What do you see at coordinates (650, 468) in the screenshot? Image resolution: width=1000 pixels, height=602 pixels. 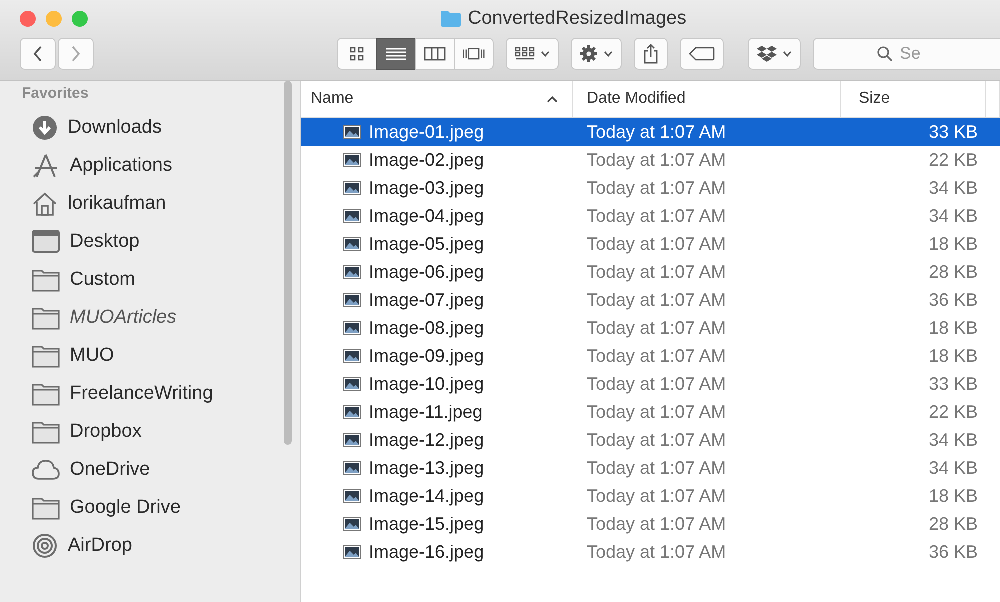 I see `file-row: Image-13.jpeg Today at 1:07 AM 34 KB` at bounding box center [650, 468].